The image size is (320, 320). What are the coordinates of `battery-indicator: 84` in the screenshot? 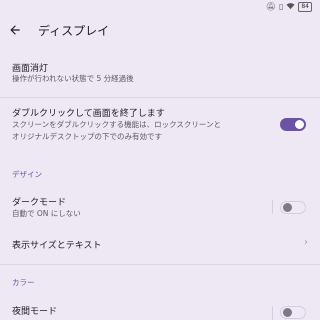 It's located at (305, 7).